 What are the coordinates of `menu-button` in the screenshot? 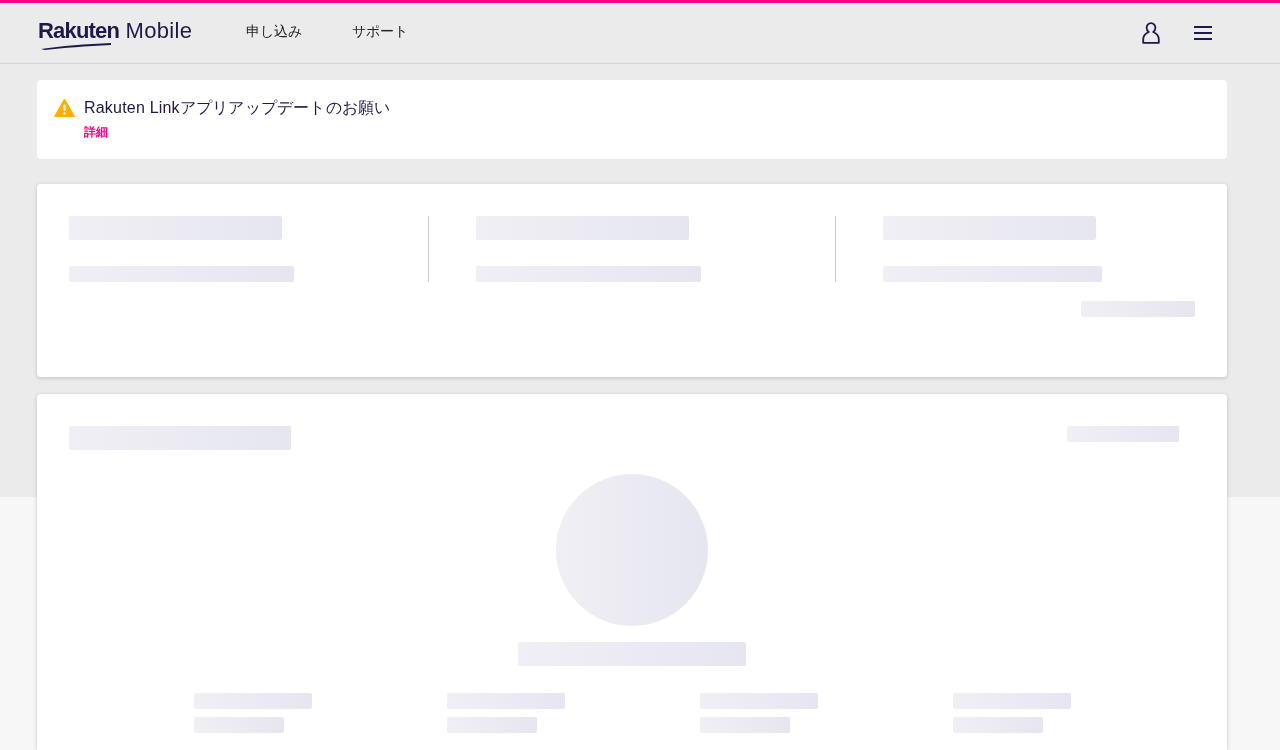 It's located at (1203, 33).